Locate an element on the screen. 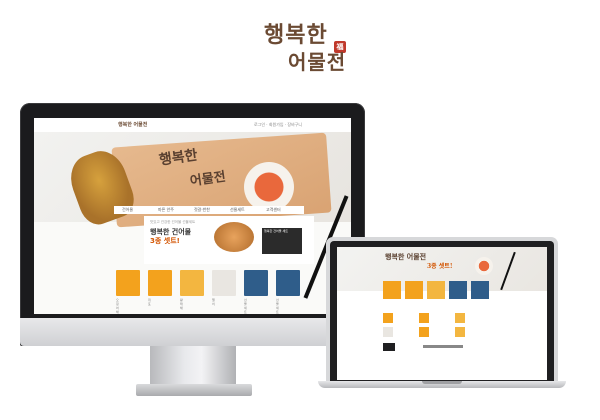  menu-item: 마른 안주 is located at coordinates (166, 210).